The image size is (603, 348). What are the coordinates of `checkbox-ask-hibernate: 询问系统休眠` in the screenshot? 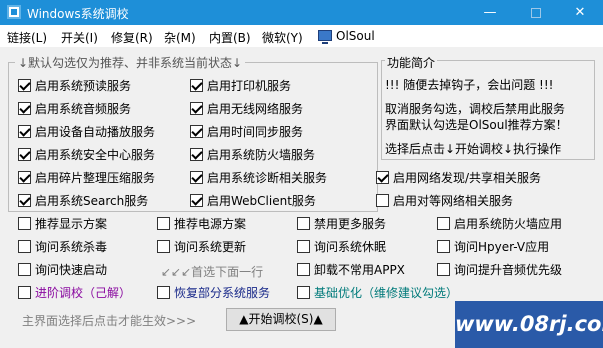 It's located at (341, 247).